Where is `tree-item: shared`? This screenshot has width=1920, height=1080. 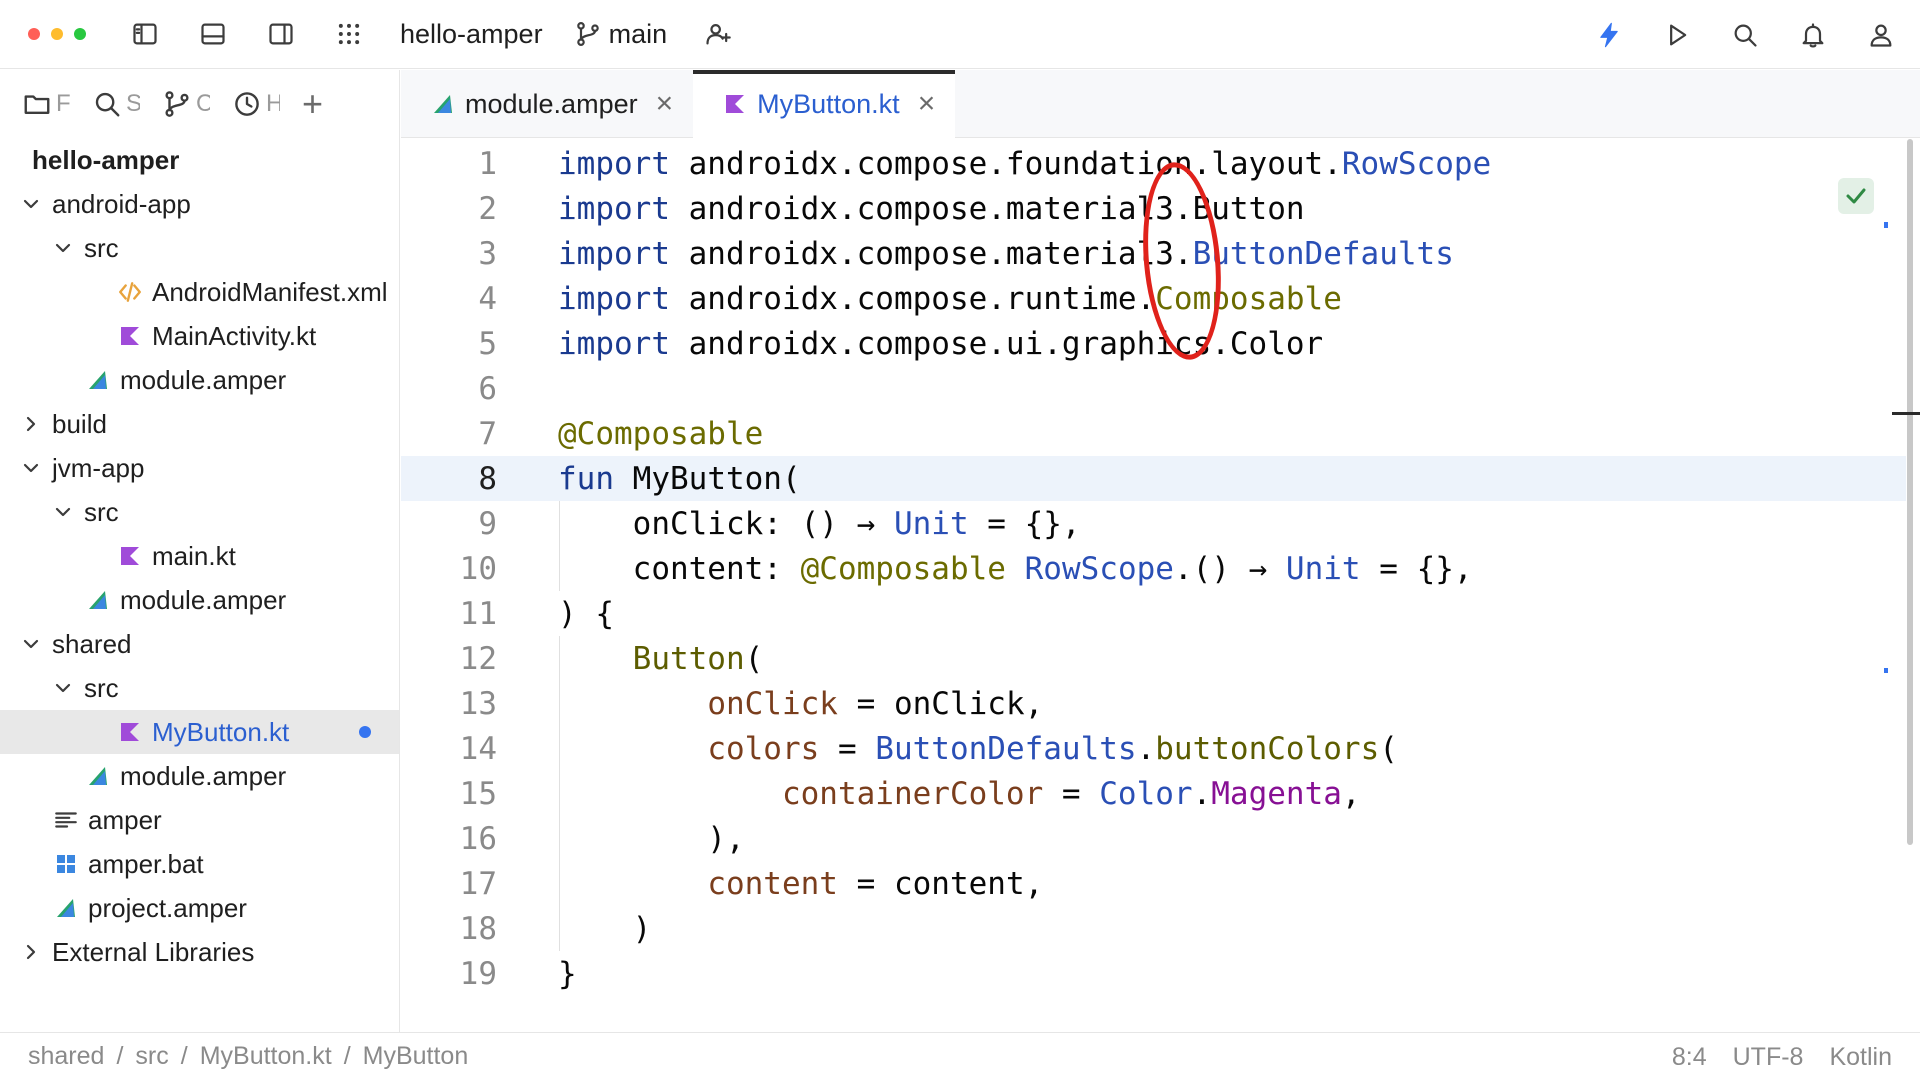
tree-item: shared is located at coordinates (199, 644).